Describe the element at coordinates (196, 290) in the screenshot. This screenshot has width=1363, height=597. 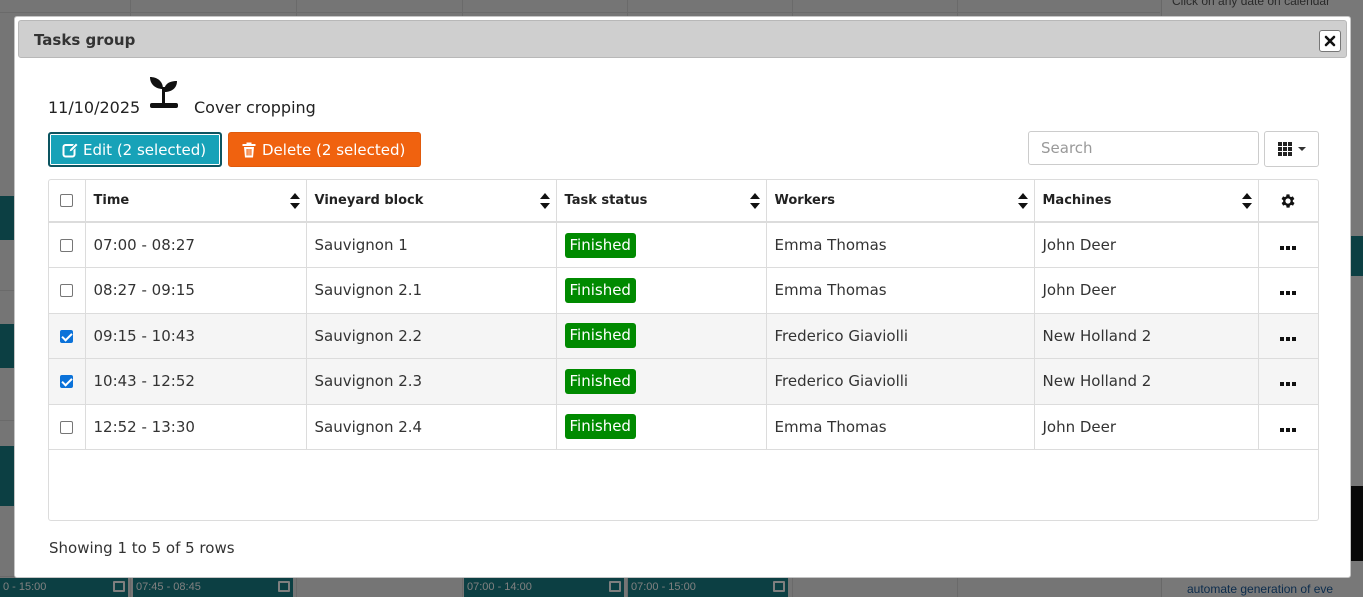
I see `time-cell: 08:27 - 09:15` at that location.